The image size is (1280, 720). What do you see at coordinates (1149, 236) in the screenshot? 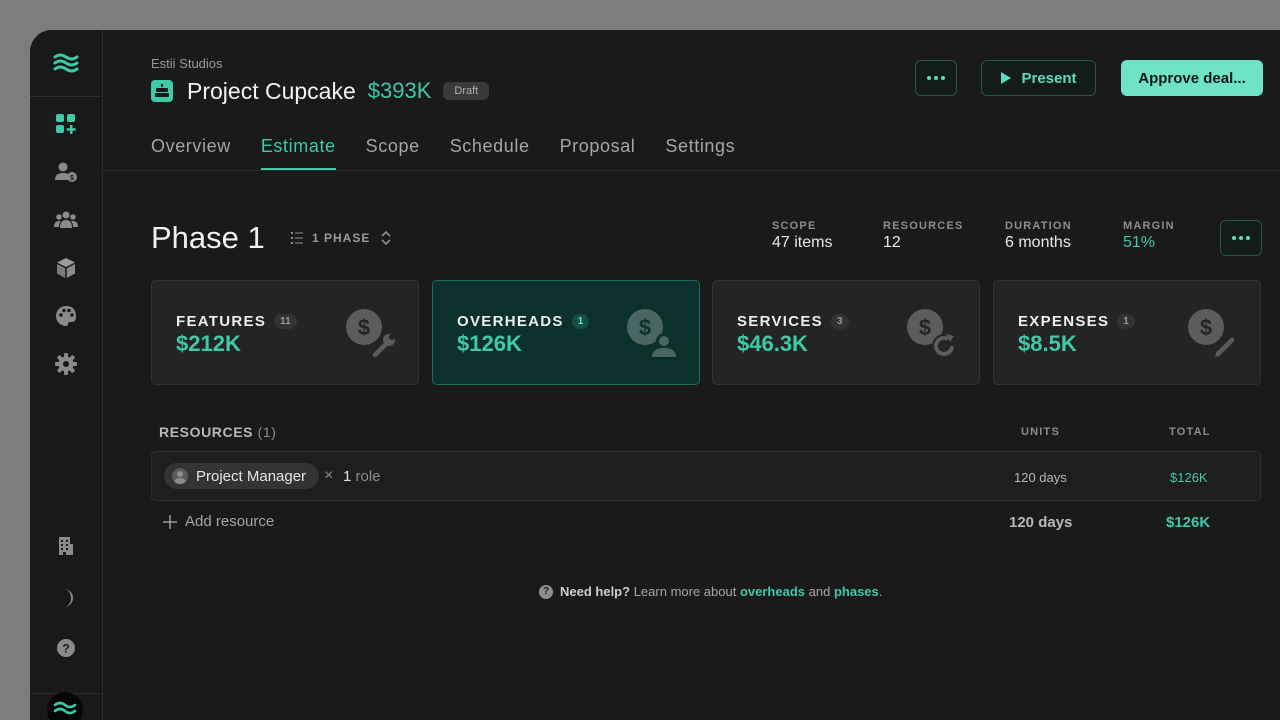
I see `stat-margin: MARGIN 51%` at bounding box center [1149, 236].